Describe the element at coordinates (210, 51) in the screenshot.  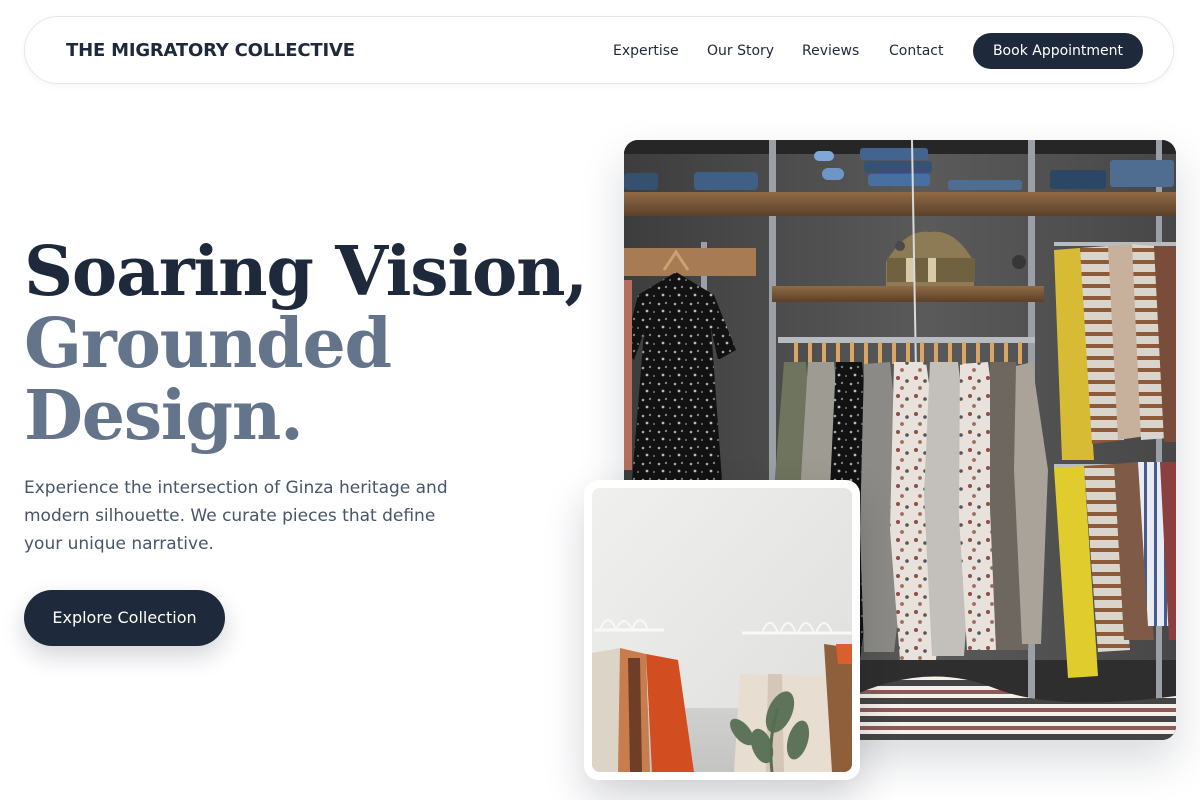
I see `brand-logo: THE MIGRATORY COLLECTIVE` at that location.